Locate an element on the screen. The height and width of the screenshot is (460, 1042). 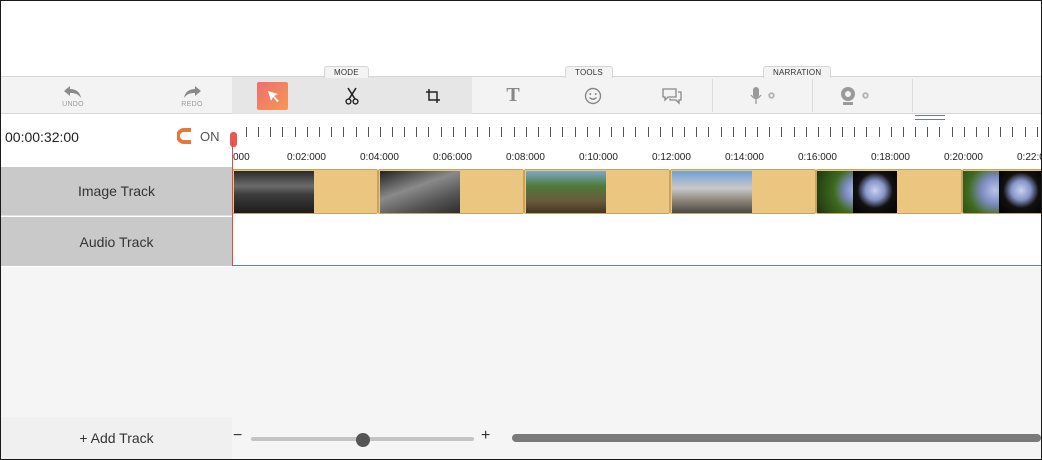
redo-button: REDO is located at coordinates (192, 95).